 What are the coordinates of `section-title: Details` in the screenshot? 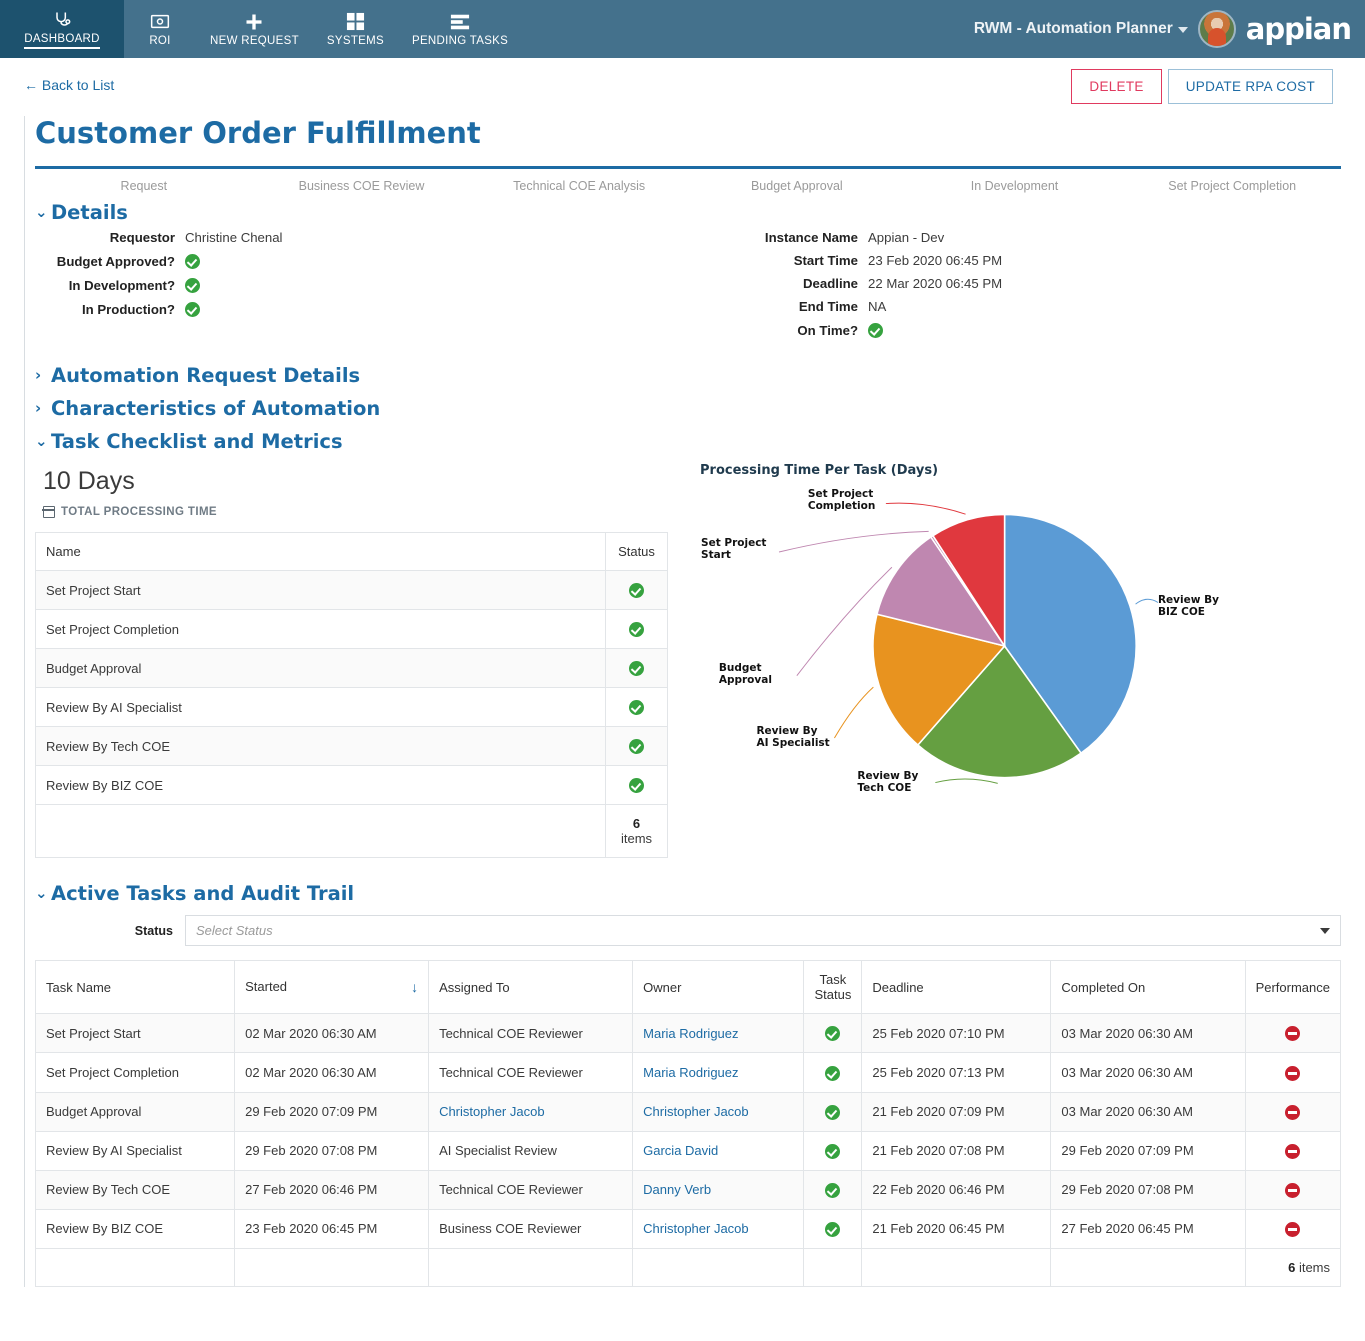 It's located at (89, 212).